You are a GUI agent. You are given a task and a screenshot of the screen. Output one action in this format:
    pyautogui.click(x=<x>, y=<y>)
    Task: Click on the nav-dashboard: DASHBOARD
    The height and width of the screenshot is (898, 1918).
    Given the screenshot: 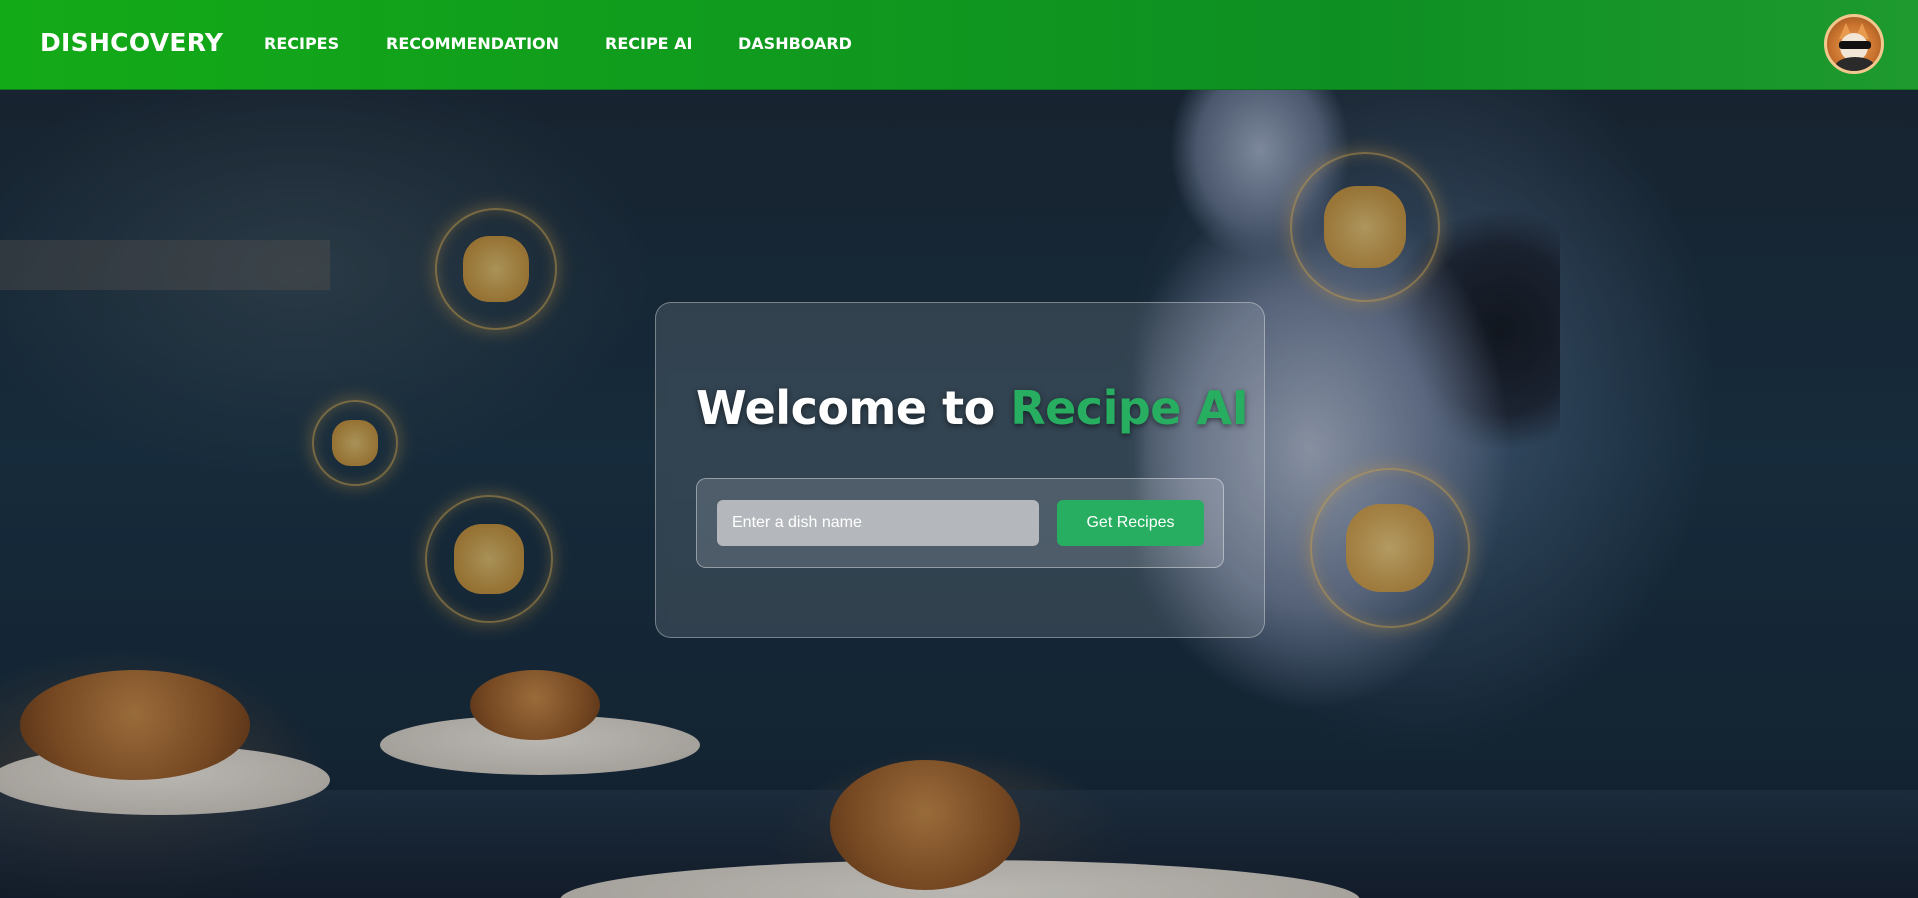 What is the action you would take?
    pyautogui.click(x=795, y=43)
    